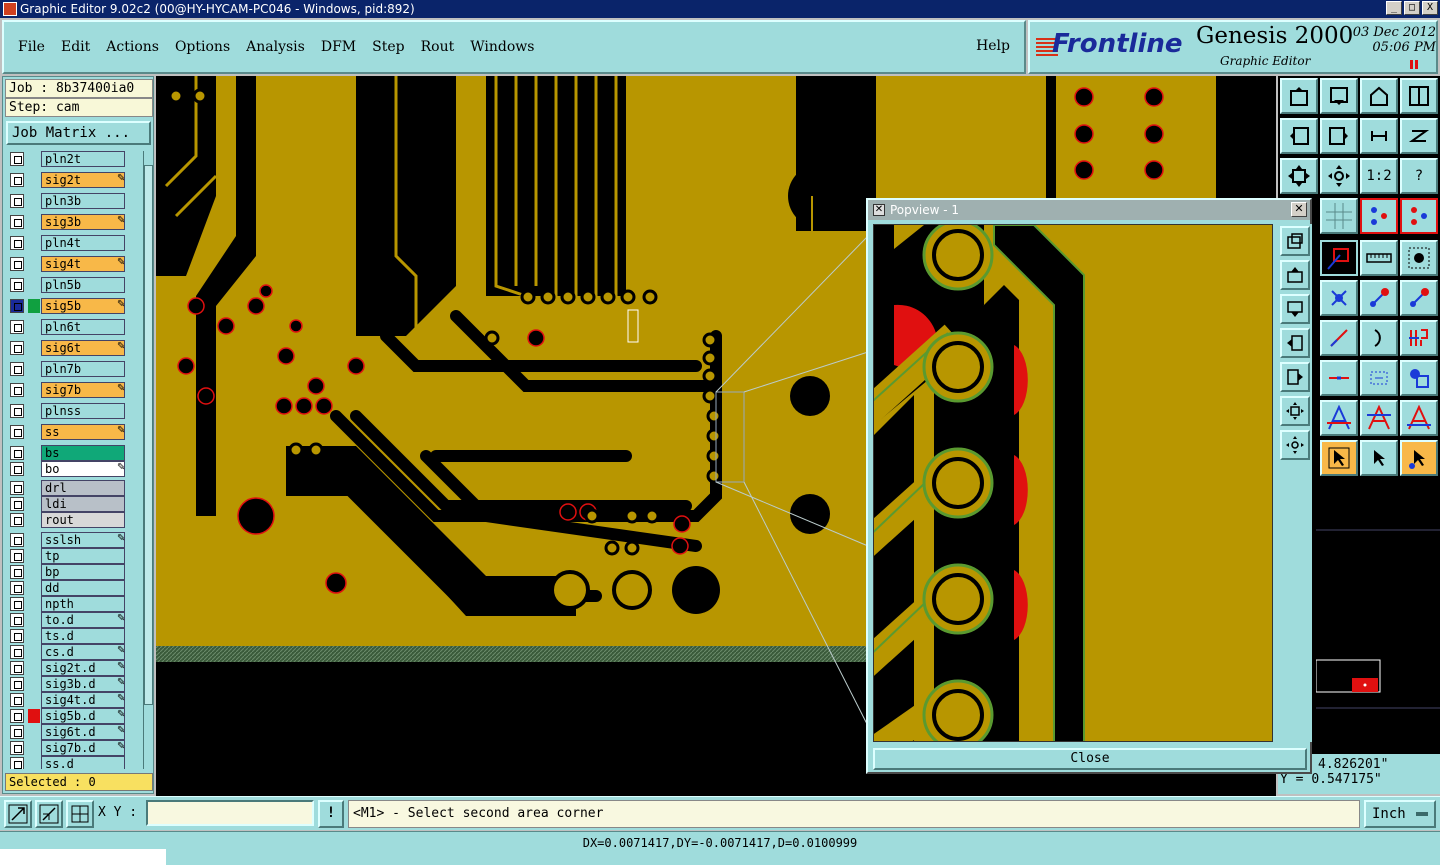 The width and height of the screenshot is (1440, 865). I want to click on layer-row-pln2t: pln2t, so click(74, 159).